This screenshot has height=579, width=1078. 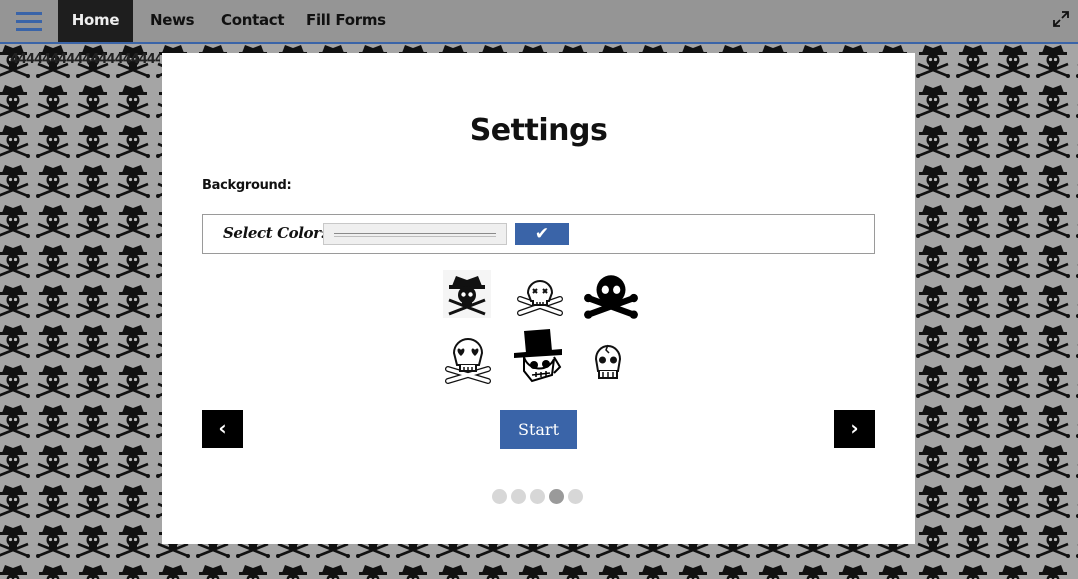 What do you see at coordinates (1061, 19) in the screenshot?
I see `expand-icon` at bounding box center [1061, 19].